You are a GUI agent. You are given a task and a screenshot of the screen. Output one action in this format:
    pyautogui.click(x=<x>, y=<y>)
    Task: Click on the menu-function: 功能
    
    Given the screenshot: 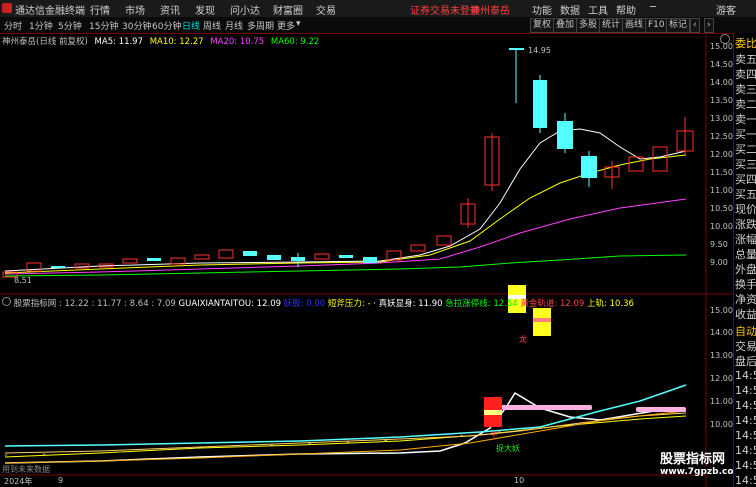 What is the action you would take?
    pyautogui.click(x=542, y=9)
    